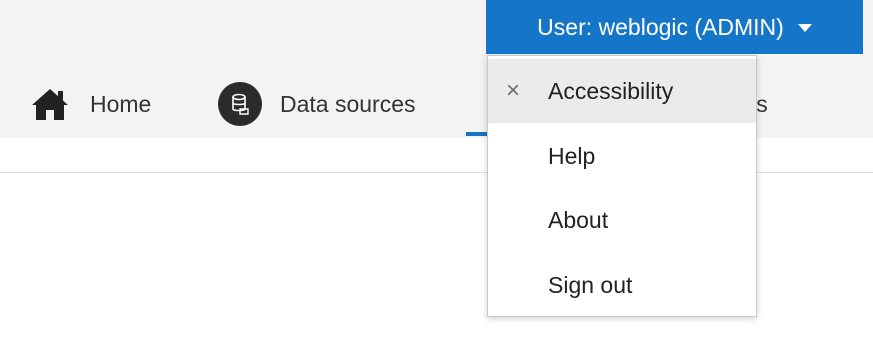  What do you see at coordinates (572, 155) in the screenshot?
I see `menu-item-label: Help` at bounding box center [572, 155].